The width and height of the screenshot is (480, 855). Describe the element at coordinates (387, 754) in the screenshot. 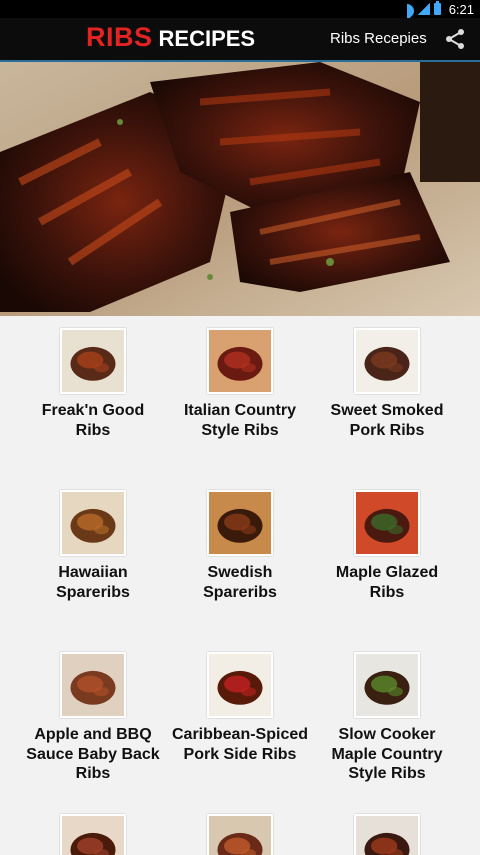

I see `recipe-name: Slow Cooker Maple Country Style Ribs` at that location.